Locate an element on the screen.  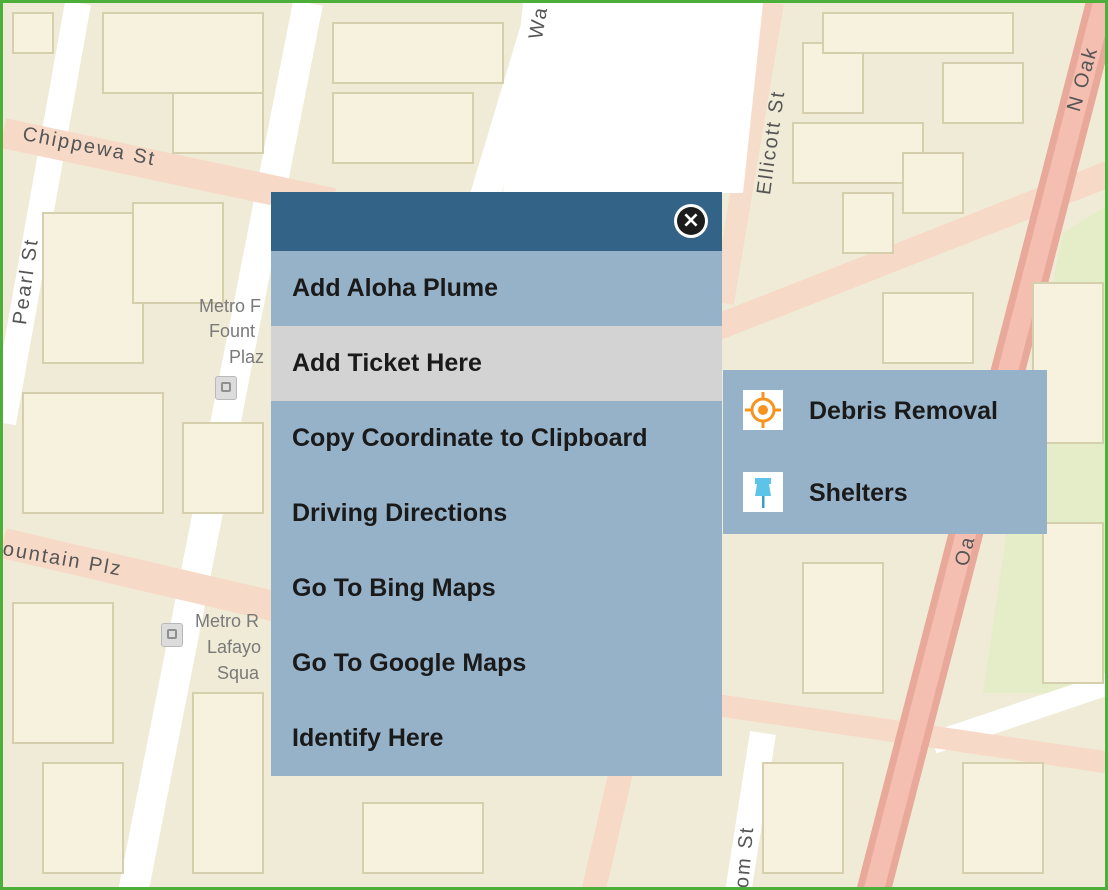
close-circle-icon: × is located at coordinates (691, 221).